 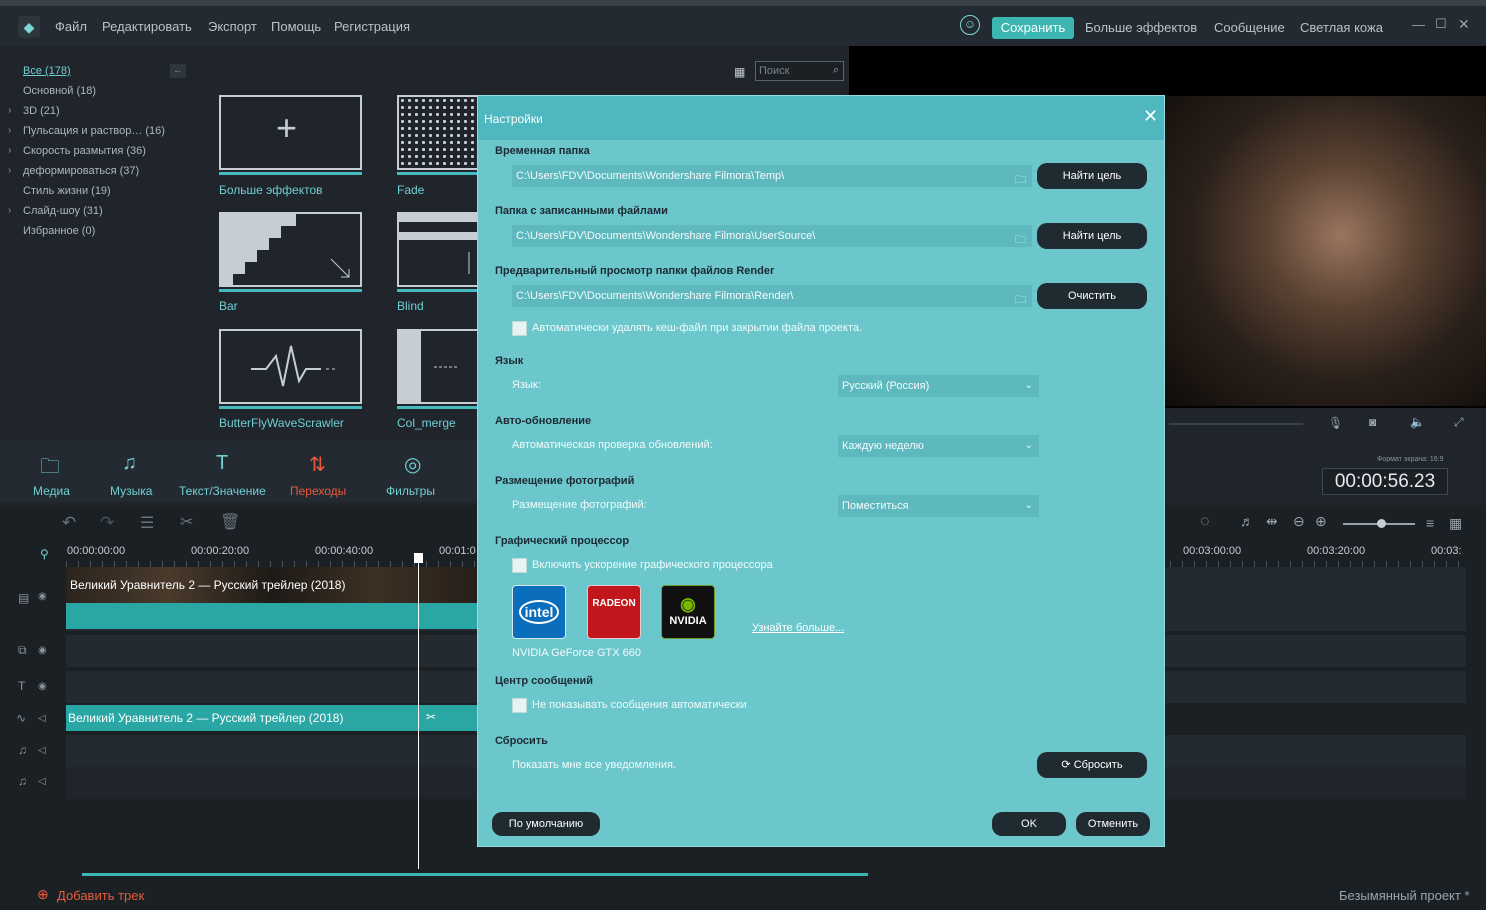 What do you see at coordinates (1459, 422) in the screenshot?
I see `fullscreen-icon: ⤢` at bounding box center [1459, 422].